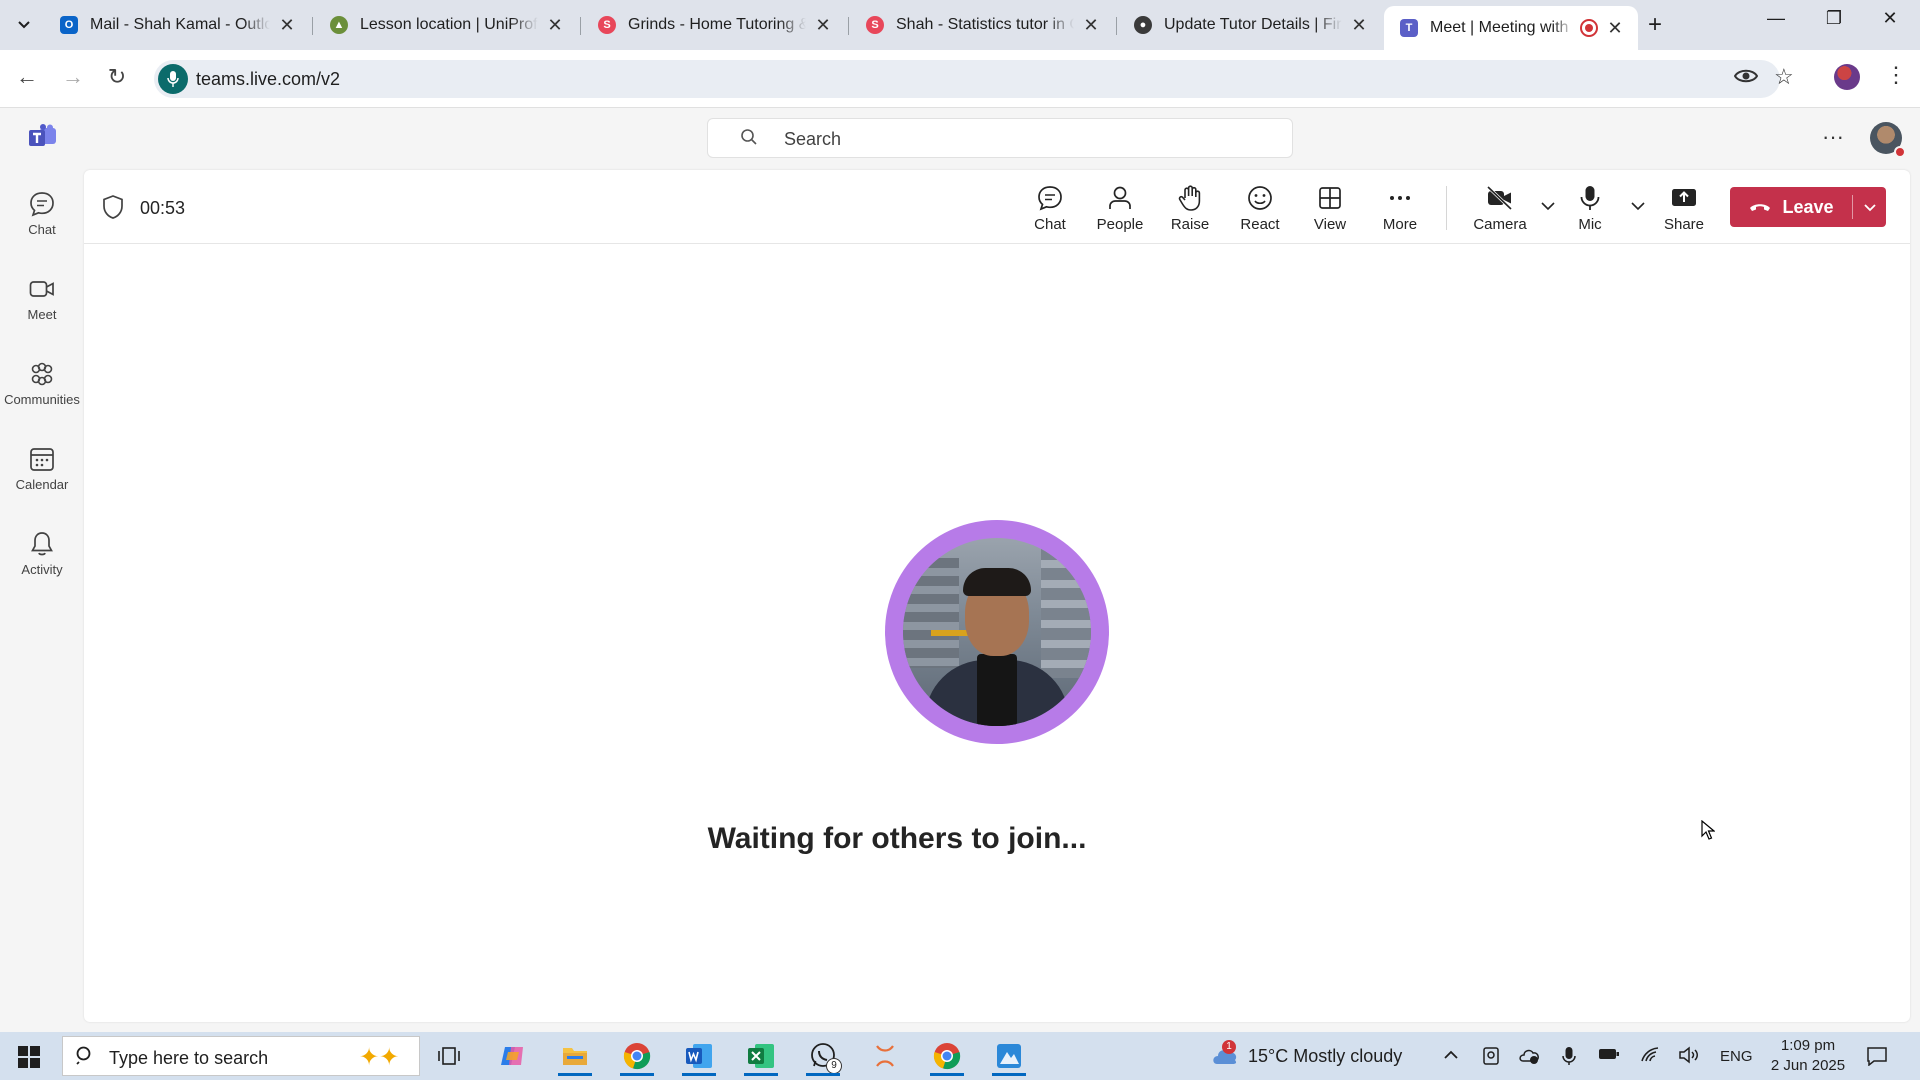 This screenshot has width=1920, height=1080. Describe the element at coordinates (189, 1058) in the screenshot. I see `taskbar-search-placeholder: Type here to search` at that location.